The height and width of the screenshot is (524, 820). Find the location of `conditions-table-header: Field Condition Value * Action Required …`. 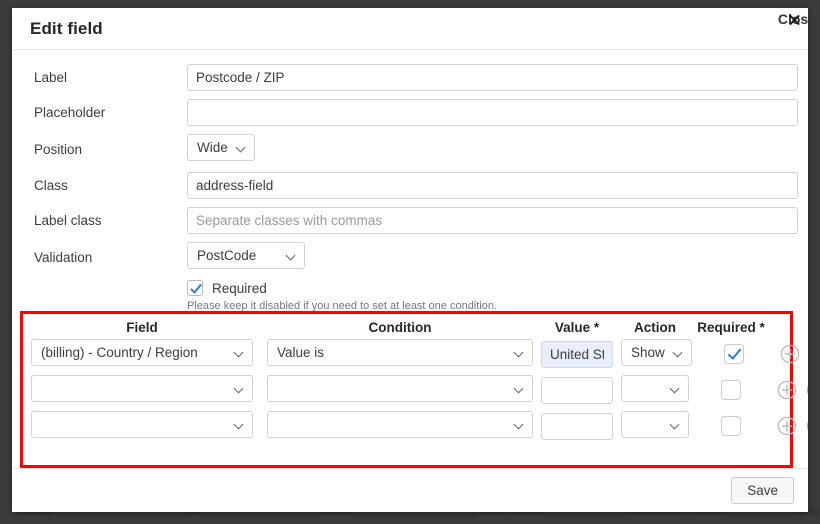

conditions-table-header: Field Condition Value * Action Required … is located at coordinates (406, 329).